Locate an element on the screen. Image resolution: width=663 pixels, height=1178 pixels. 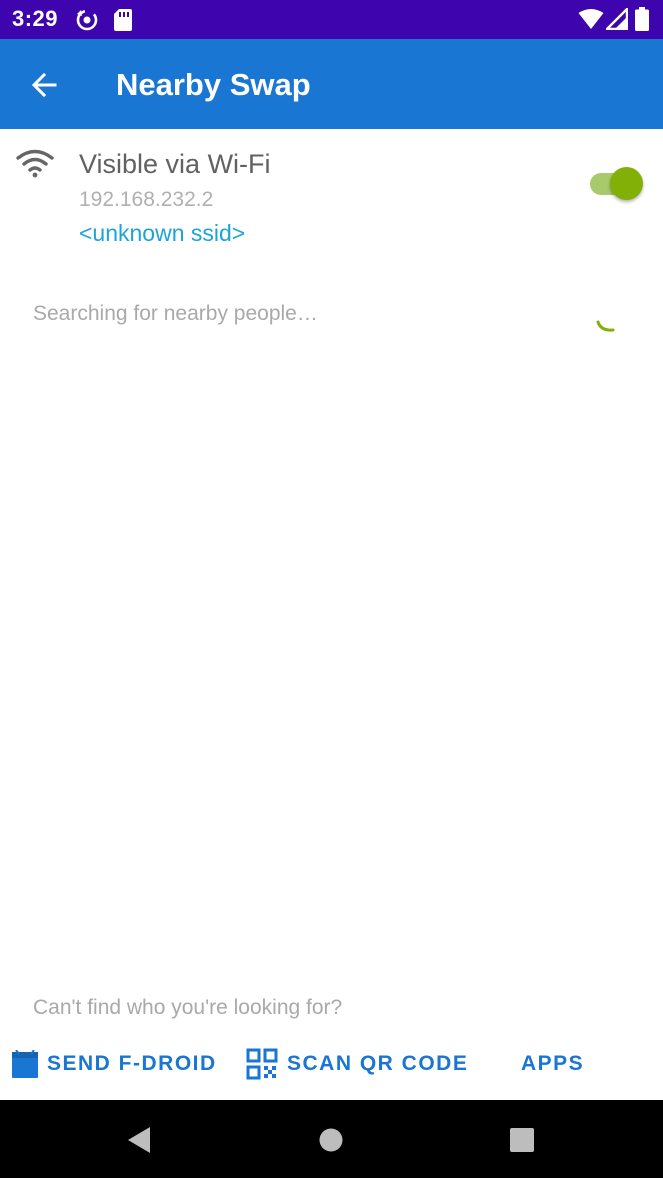
apps-button: APPS is located at coordinates (552, 1064).